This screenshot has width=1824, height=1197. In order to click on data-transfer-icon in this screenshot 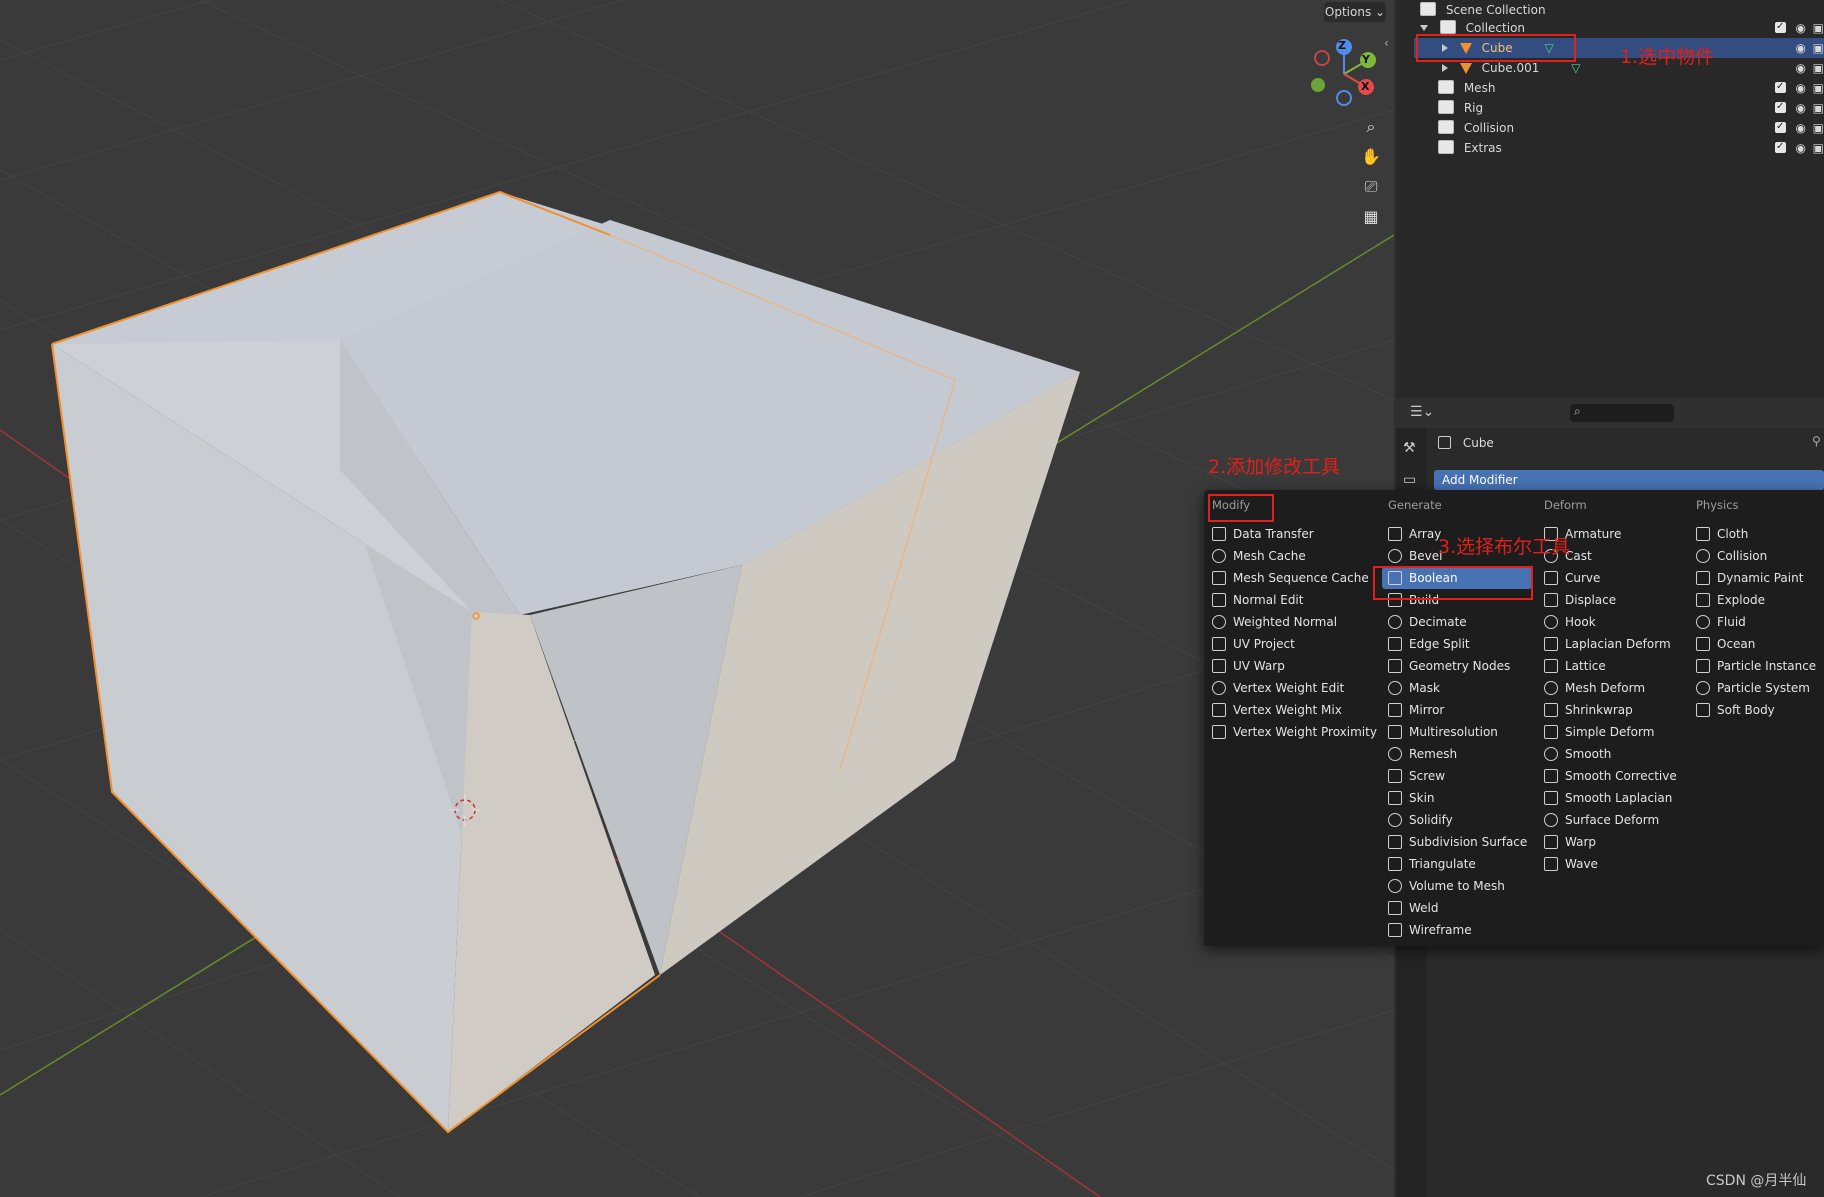, I will do `click(1219, 534)`.